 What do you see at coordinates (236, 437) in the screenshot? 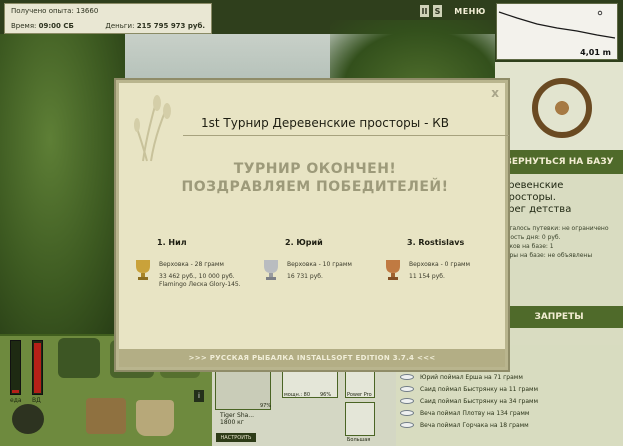
I see `setup-button: НАСТРОИТЬ` at bounding box center [236, 437].